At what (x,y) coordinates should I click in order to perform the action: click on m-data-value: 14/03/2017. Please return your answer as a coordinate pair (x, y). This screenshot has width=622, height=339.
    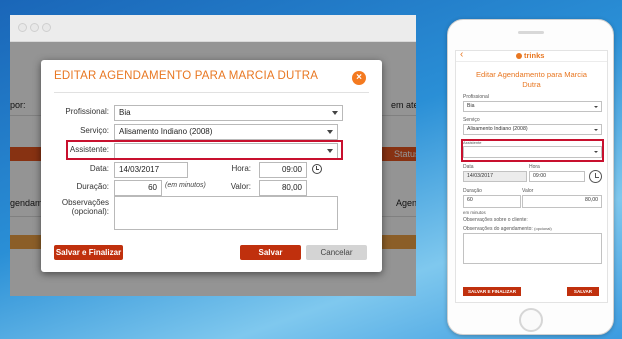
    Looking at the image, I should click on (480, 176).